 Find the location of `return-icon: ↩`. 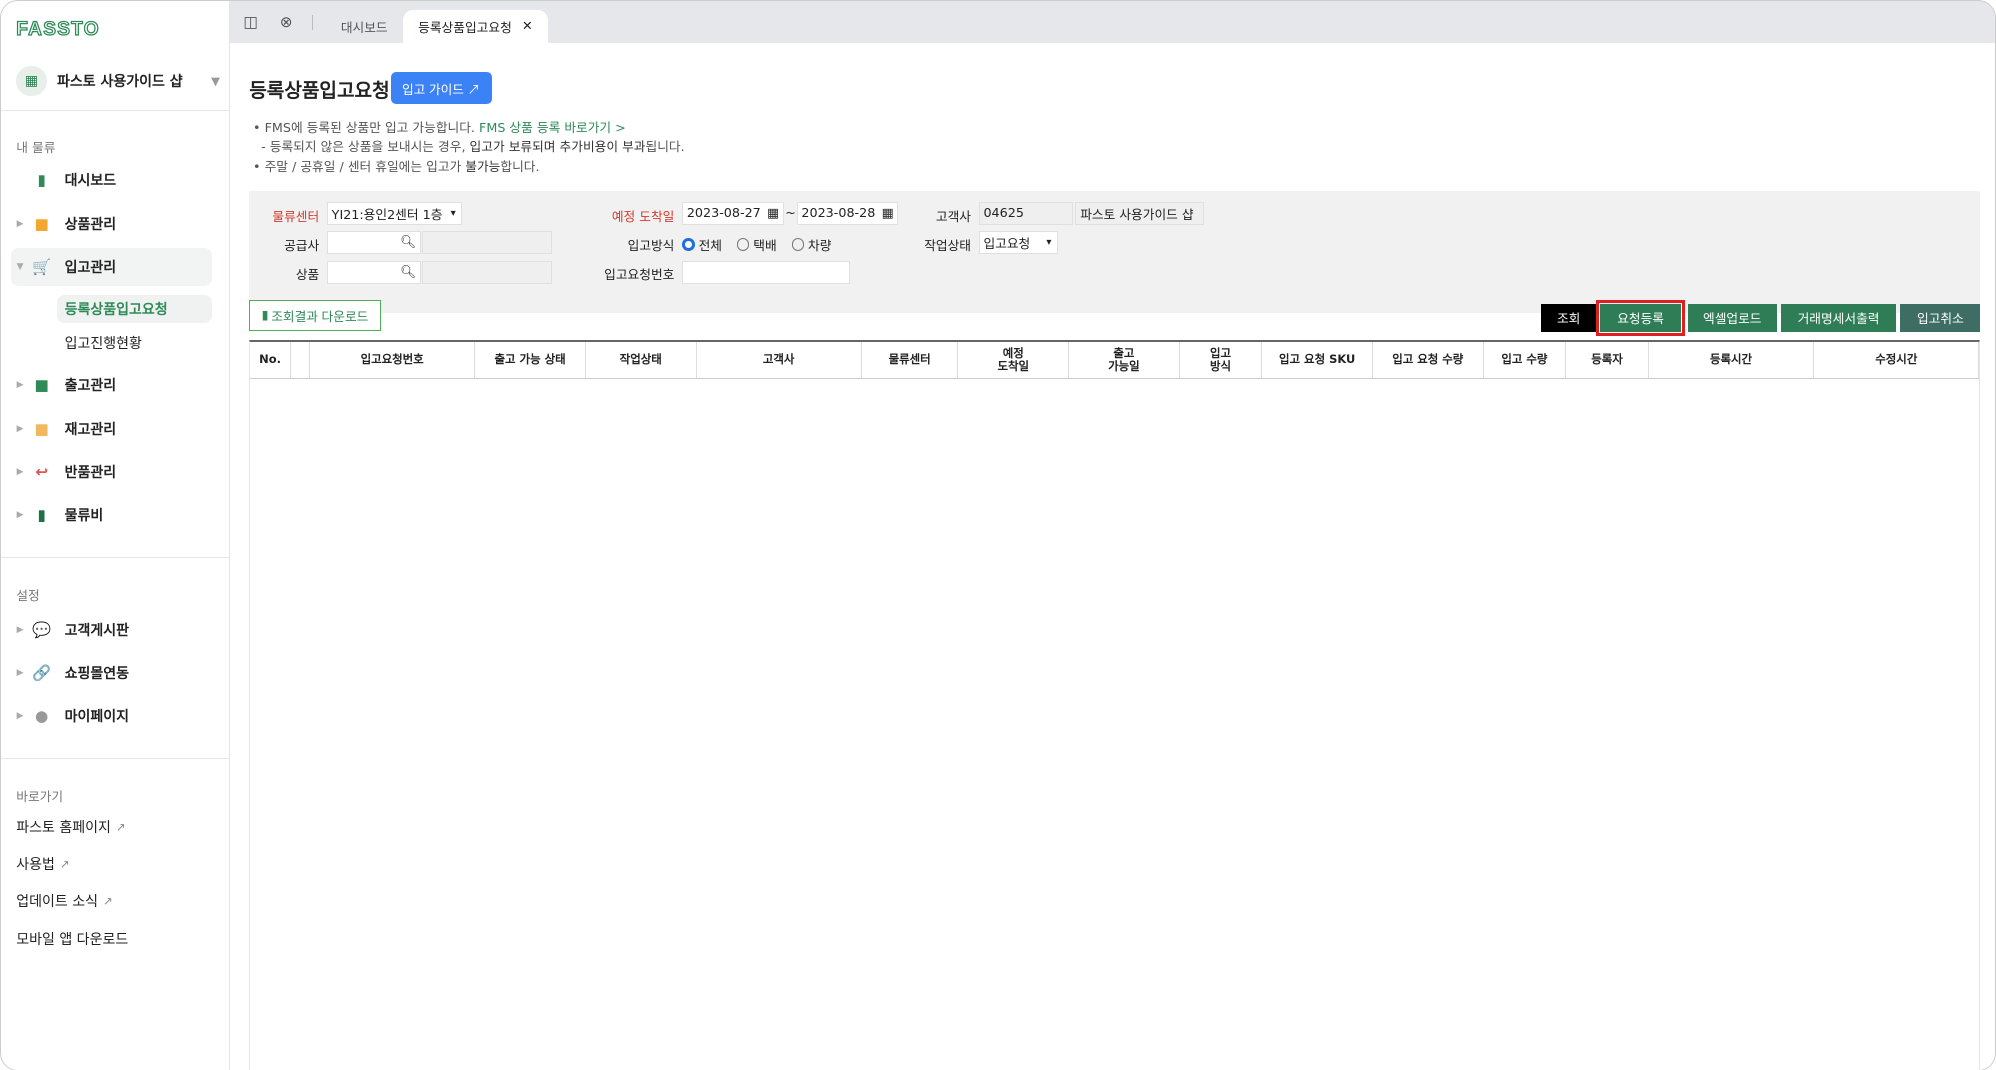

return-icon: ↩ is located at coordinates (42, 472).